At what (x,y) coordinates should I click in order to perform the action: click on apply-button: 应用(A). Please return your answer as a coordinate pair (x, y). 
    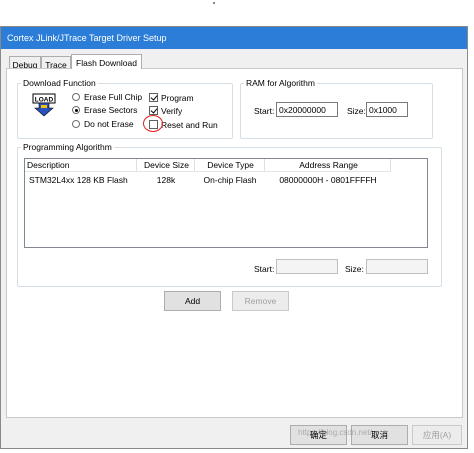
    Looking at the image, I should click on (437, 435).